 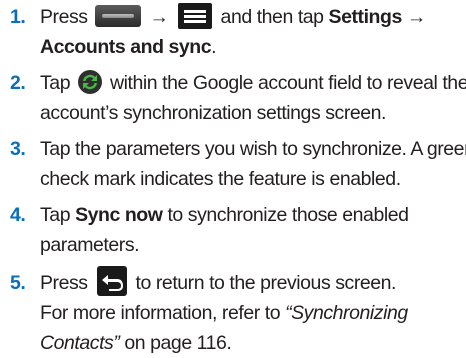 I want to click on sync-icon, so click(x=90, y=82).